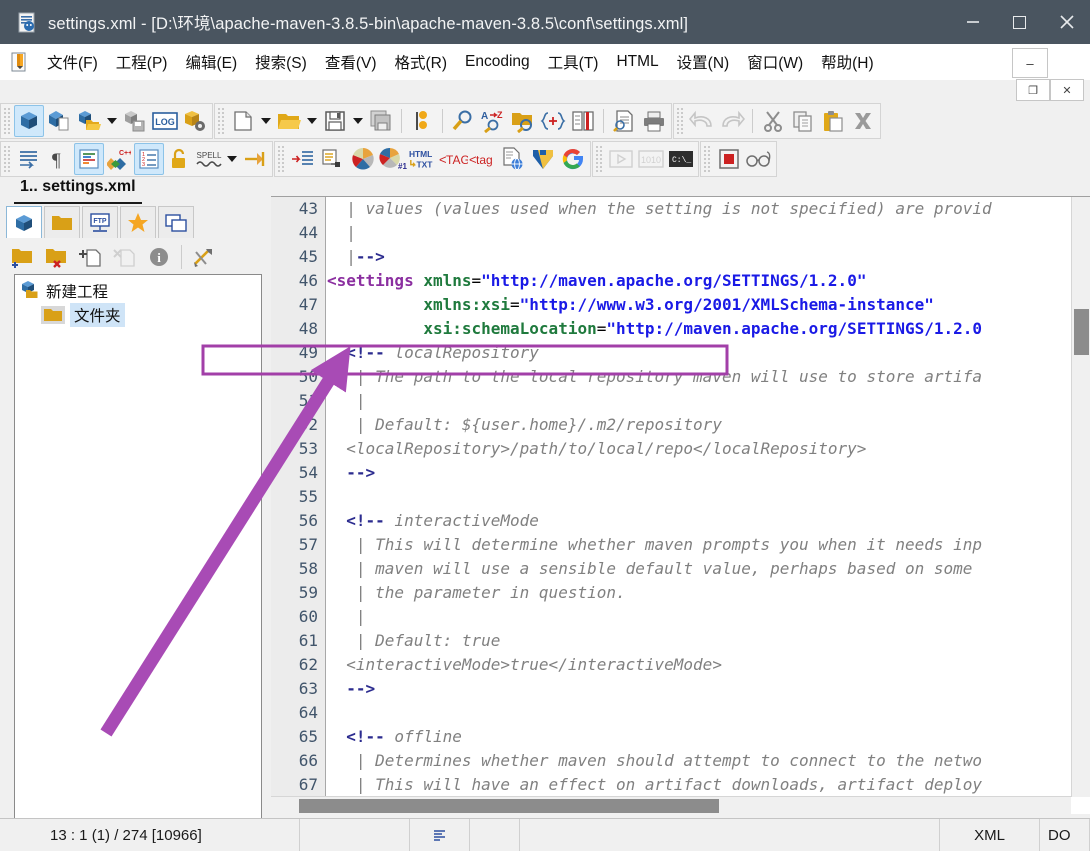 The width and height of the screenshot is (1090, 851). What do you see at coordinates (990, 835) in the screenshot?
I see `status-language: XML` at bounding box center [990, 835].